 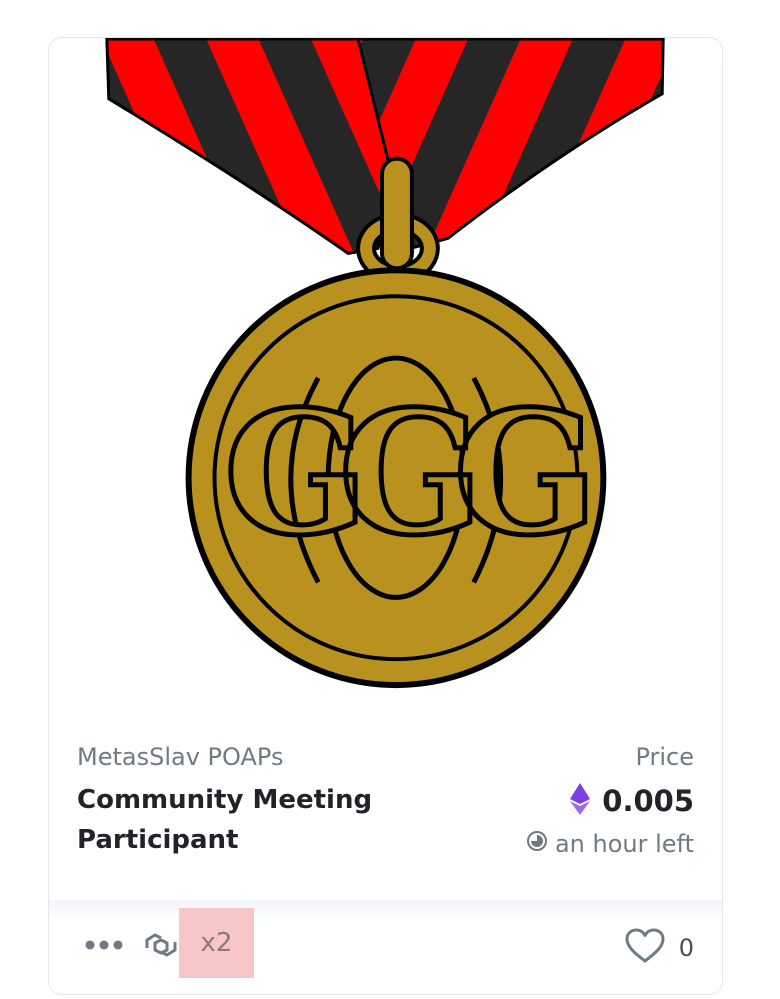 I want to click on medal-monogram: GGG, so click(x=405, y=473).